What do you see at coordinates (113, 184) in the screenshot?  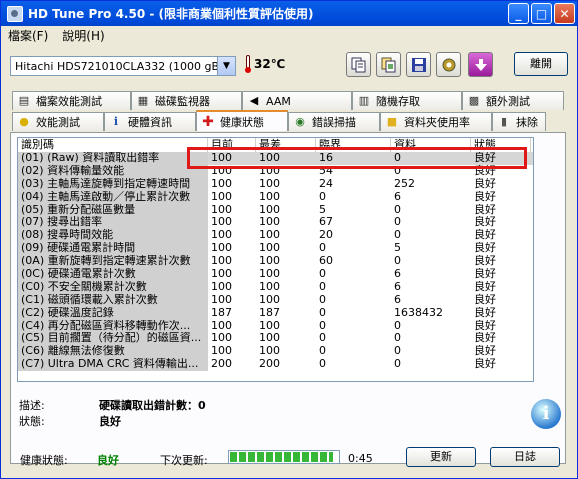 I see `table-cell: (03) 主軸馬達旋轉到指定轉速時間` at bounding box center [113, 184].